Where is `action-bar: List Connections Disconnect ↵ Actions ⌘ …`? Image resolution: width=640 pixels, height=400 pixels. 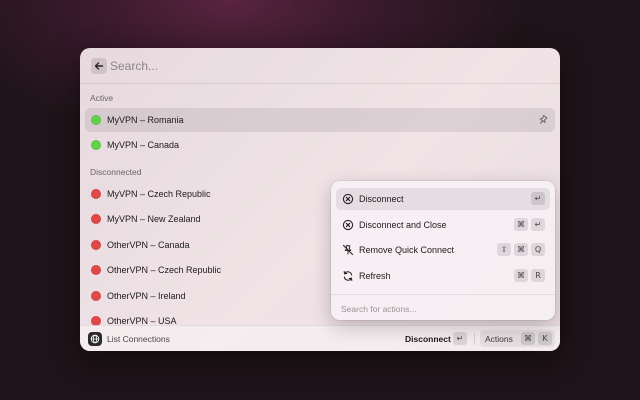 action-bar: List Connections Disconnect ↵ Actions ⌘ … is located at coordinates (320, 338).